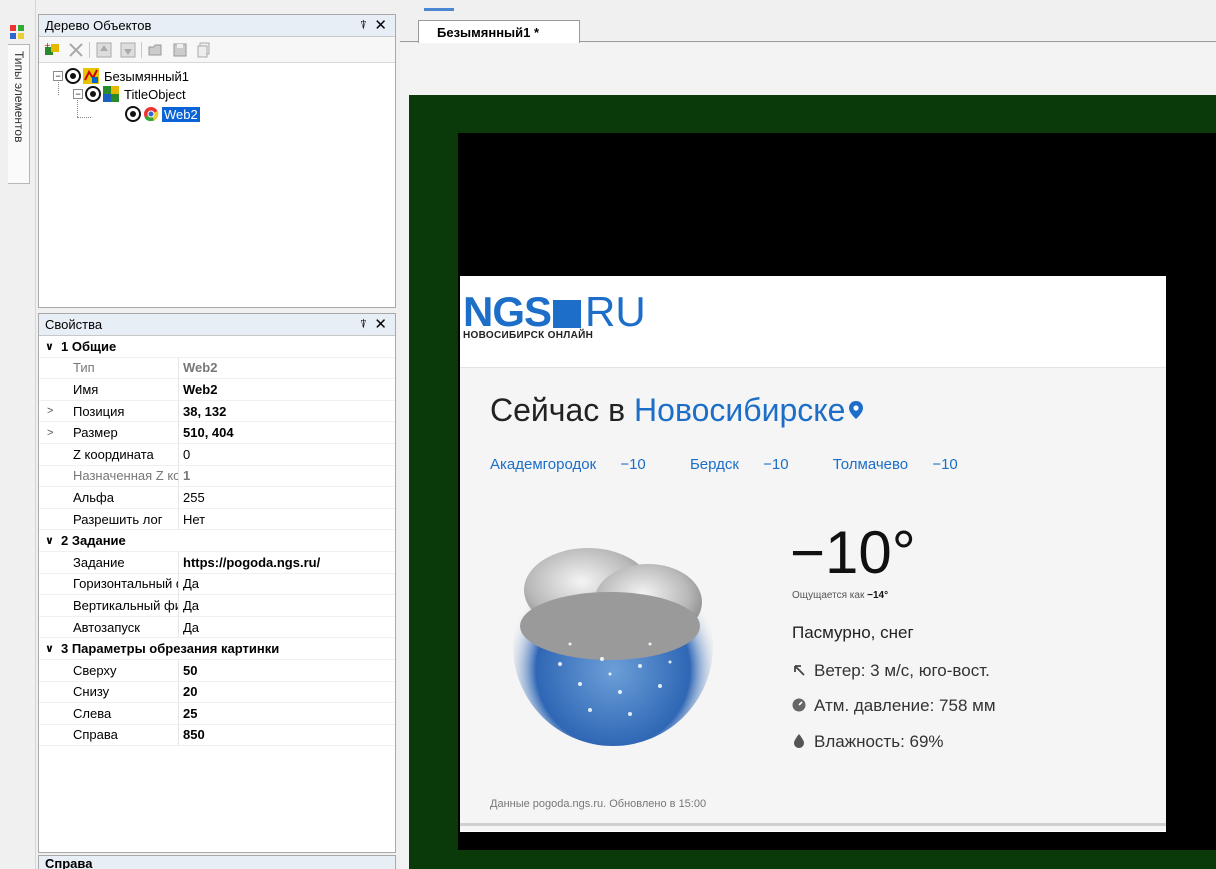  I want to click on property-value: https://pogoda.ngs.ru/, so click(249, 562).